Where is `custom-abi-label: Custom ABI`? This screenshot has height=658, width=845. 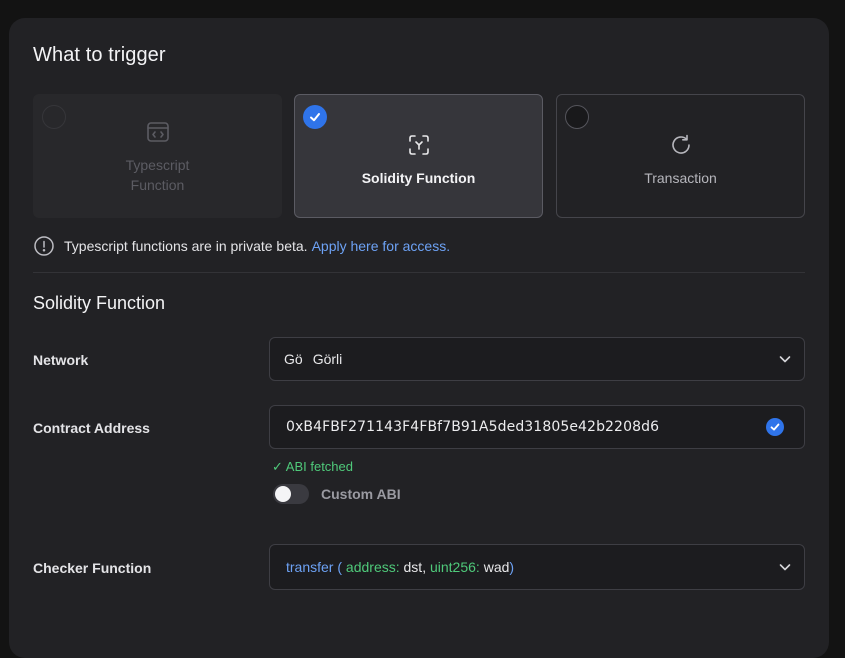 custom-abi-label: Custom ABI is located at coordinates (361, 494).